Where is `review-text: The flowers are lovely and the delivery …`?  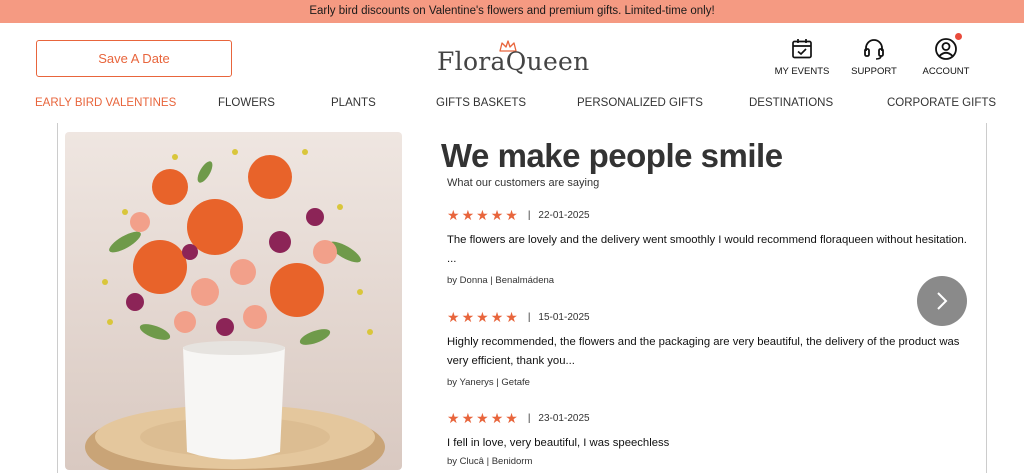 review-text: The flowers are lovely and the delivery … is located at coordinates (707, 250).